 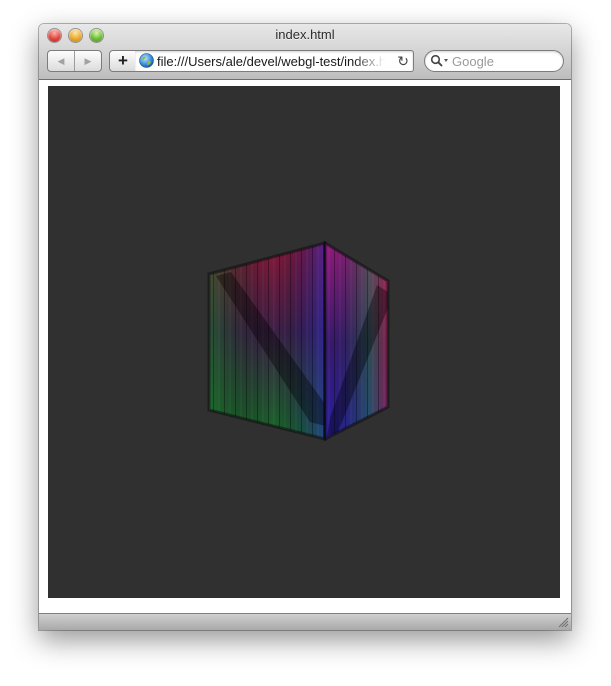 I want to click on resize-grip-icon, so click(x=563, y=622).